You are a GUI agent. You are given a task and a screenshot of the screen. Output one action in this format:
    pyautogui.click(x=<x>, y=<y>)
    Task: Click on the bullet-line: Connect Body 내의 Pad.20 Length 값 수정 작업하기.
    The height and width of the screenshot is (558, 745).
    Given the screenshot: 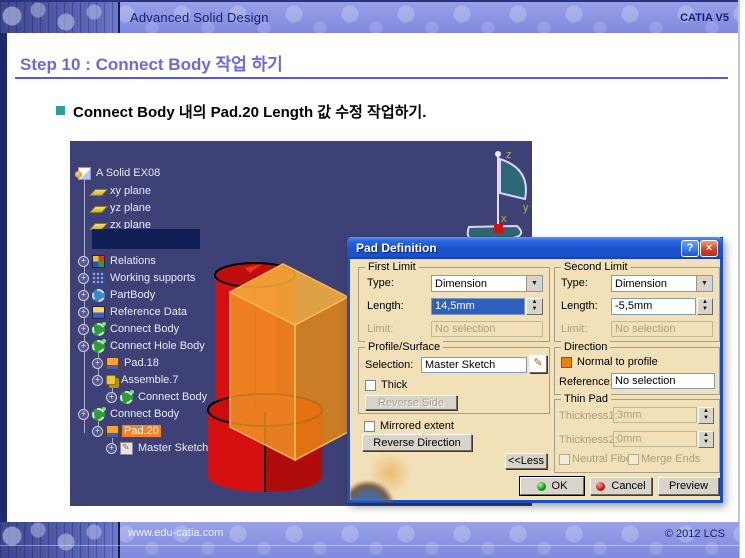 What is the action you would take?
    pyautogui.click(x=241, y=111)
    